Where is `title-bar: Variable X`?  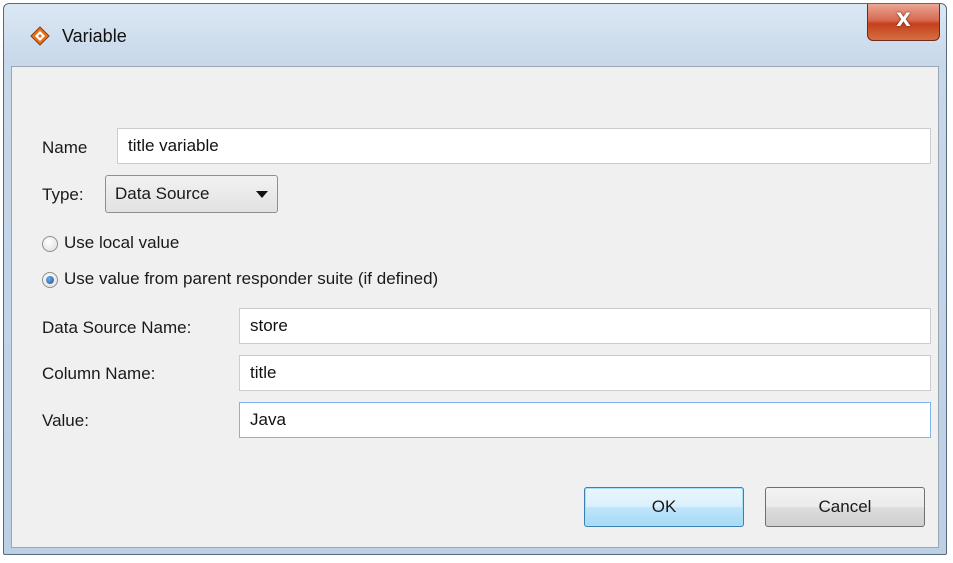 title-bar: Variable X is located at coordinates (475, 35).